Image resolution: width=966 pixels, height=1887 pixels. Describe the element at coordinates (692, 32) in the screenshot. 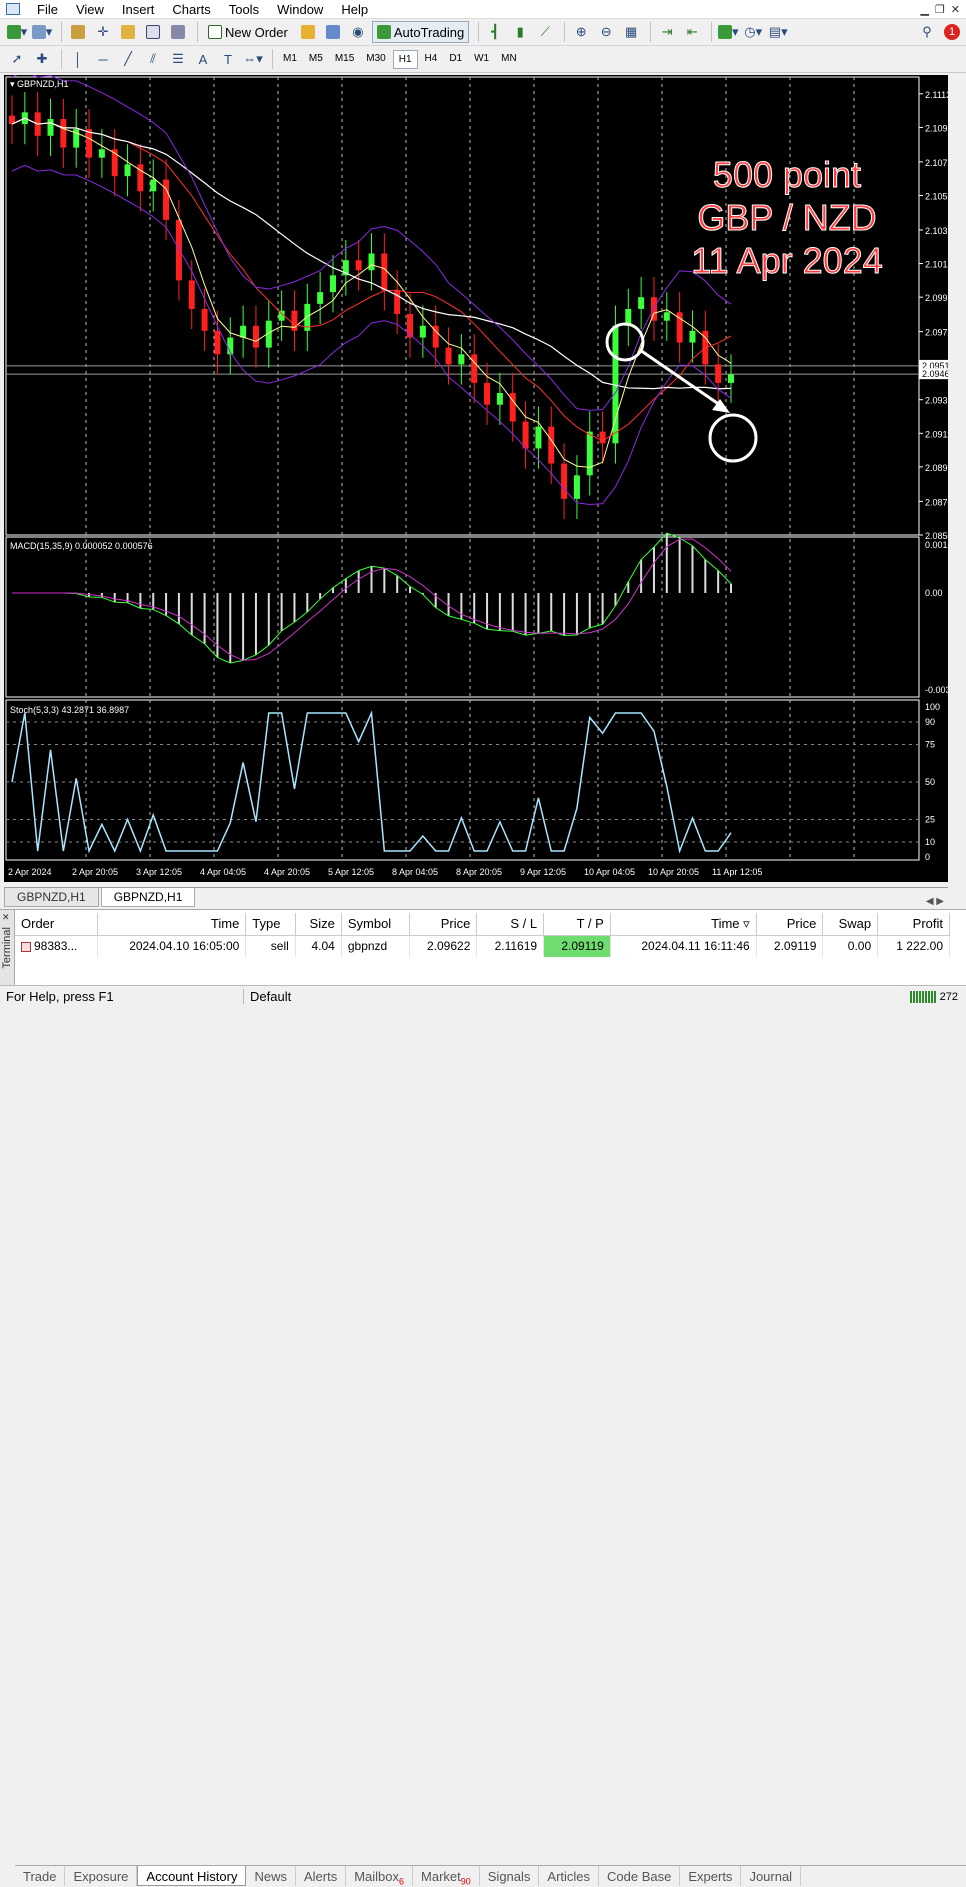

I see `chart-shift-icon: ⇤` at that location.